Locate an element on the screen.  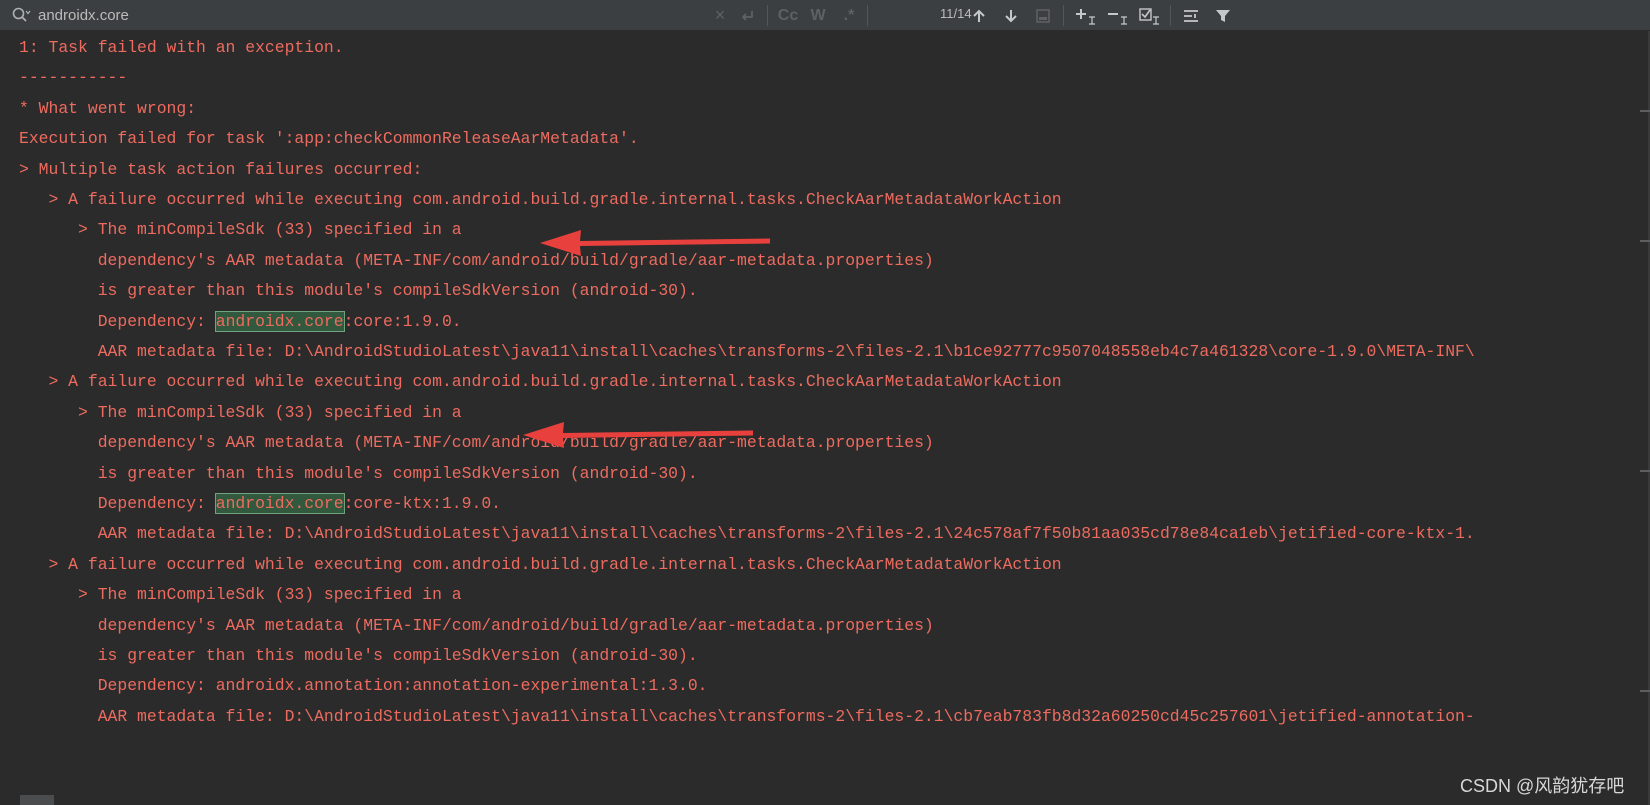
words-toggle: W is located at coordinates (818, 15).